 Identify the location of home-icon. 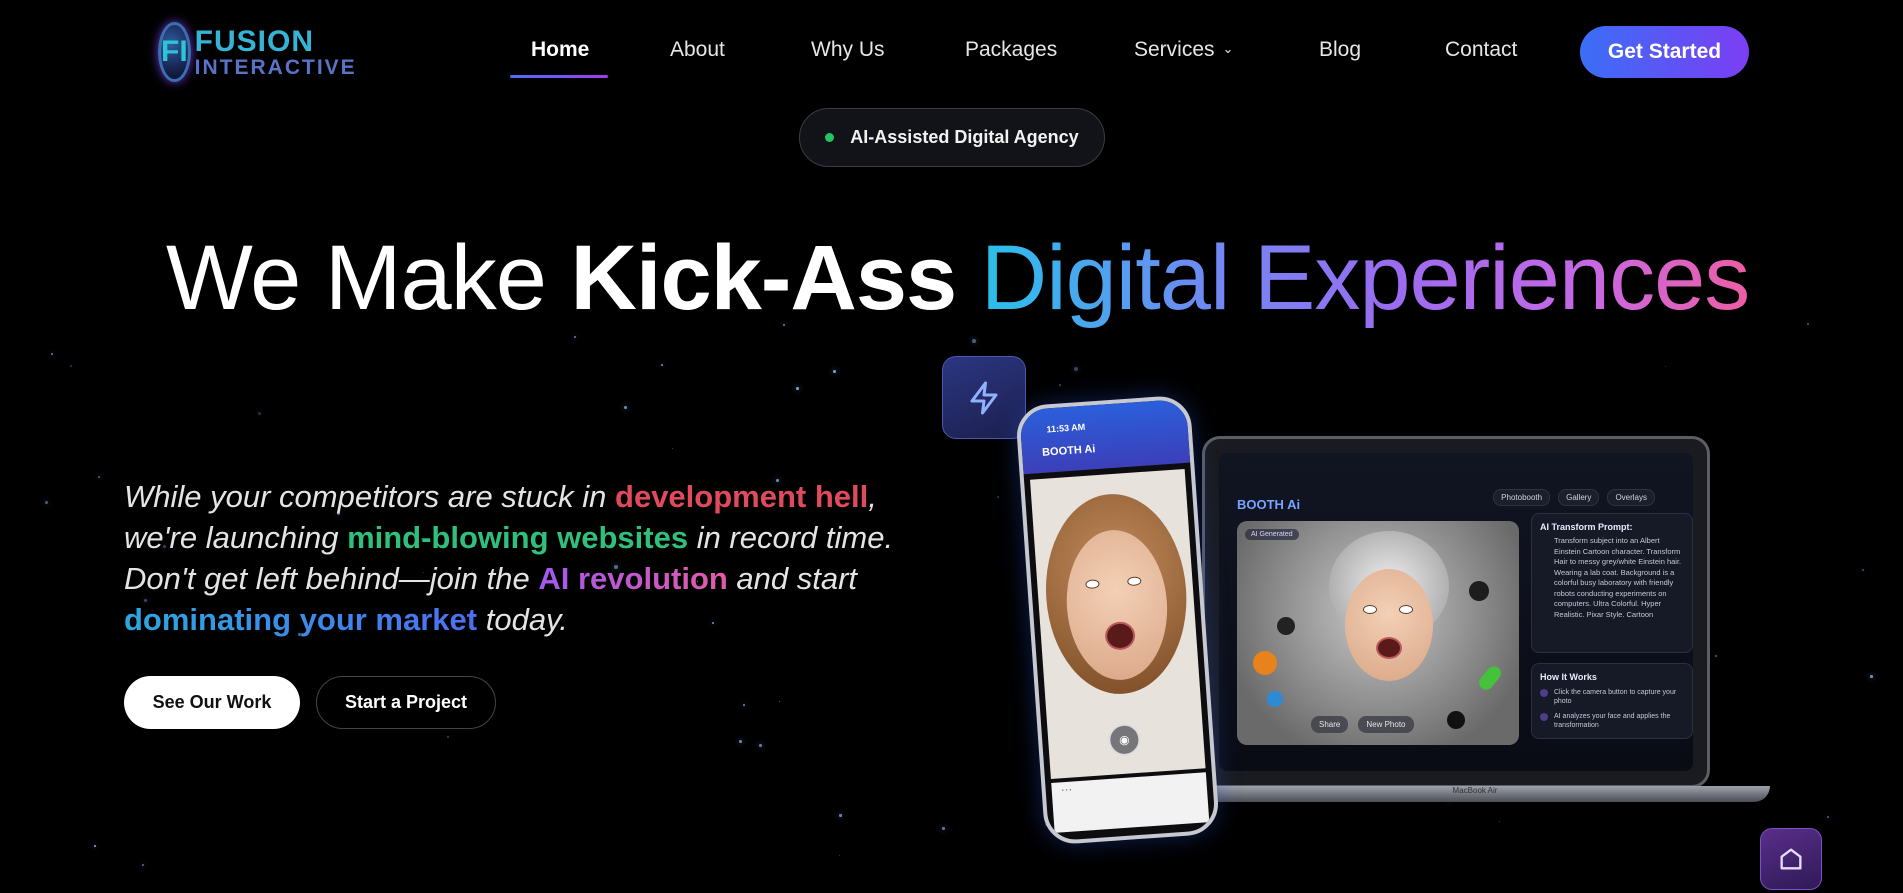
(1791, 859).